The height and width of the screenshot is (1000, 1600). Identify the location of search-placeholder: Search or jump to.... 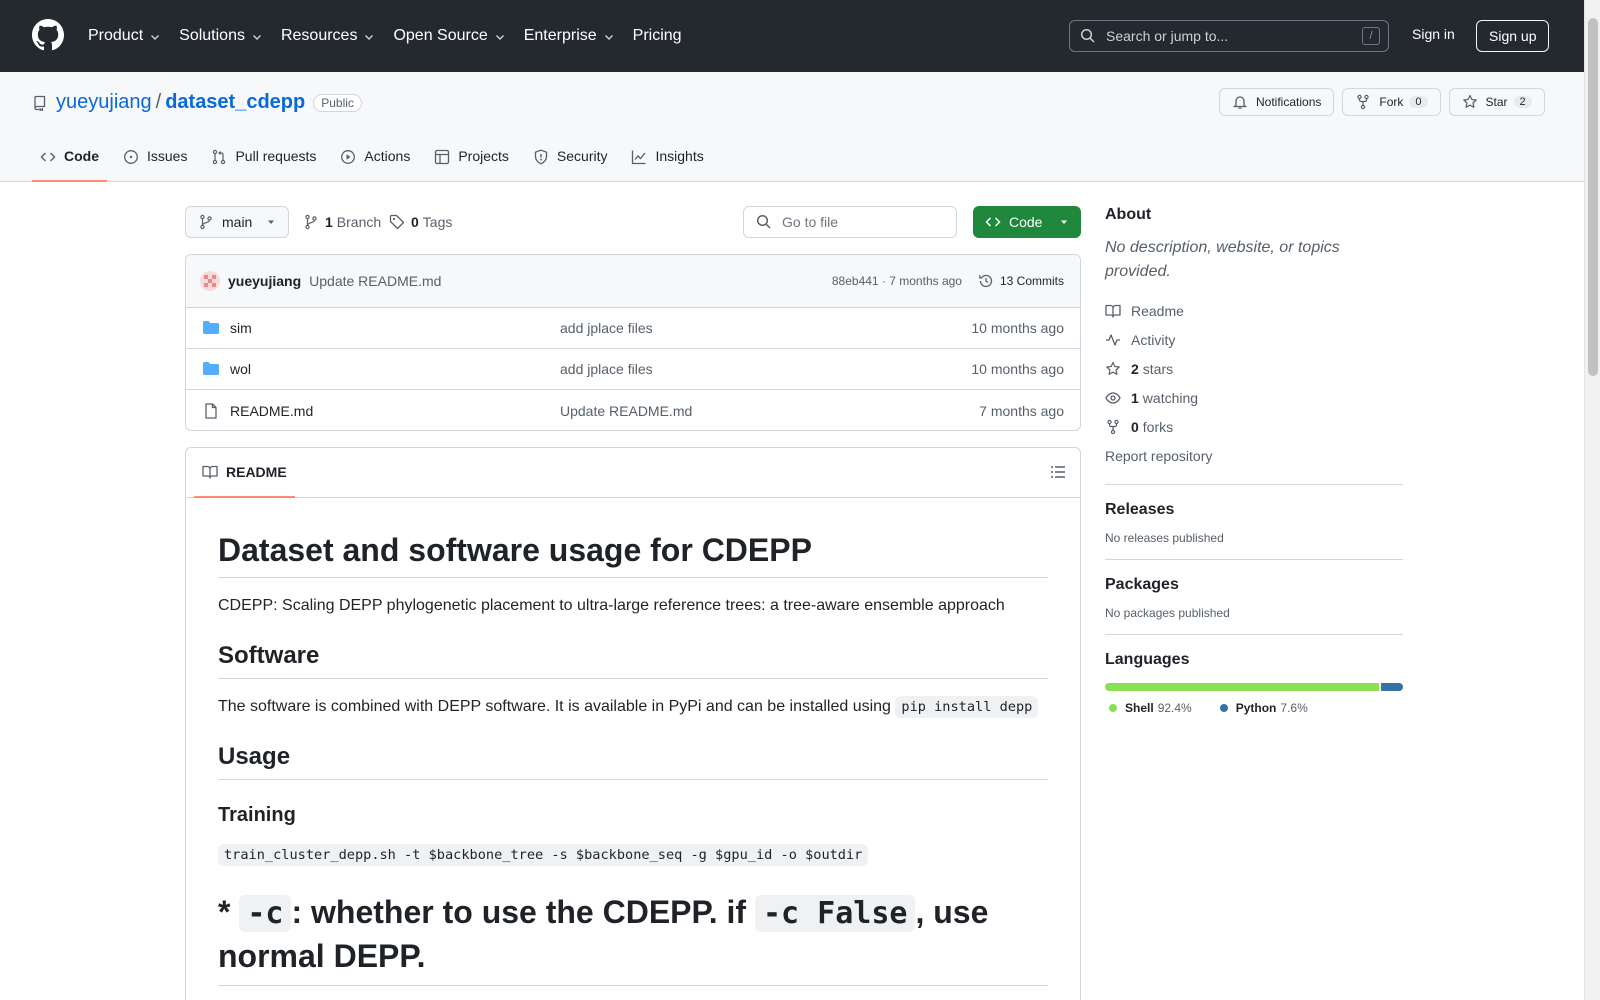
(1167, 36).